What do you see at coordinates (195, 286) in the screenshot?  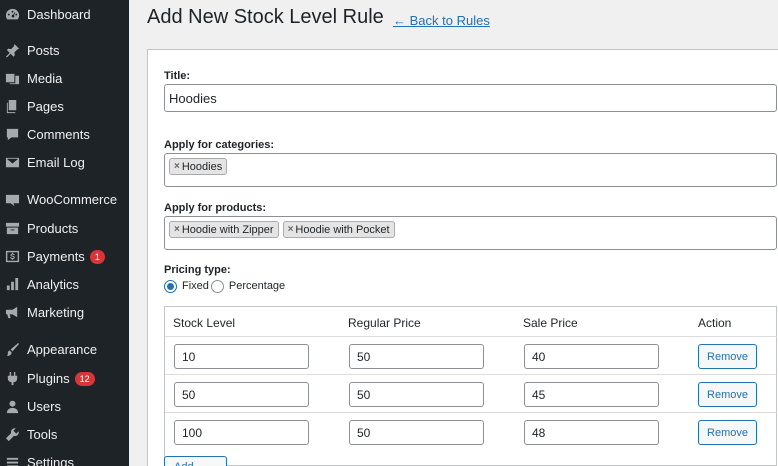 I see `radio-fixed-label: Fixed` at bounding box center [195, 286].